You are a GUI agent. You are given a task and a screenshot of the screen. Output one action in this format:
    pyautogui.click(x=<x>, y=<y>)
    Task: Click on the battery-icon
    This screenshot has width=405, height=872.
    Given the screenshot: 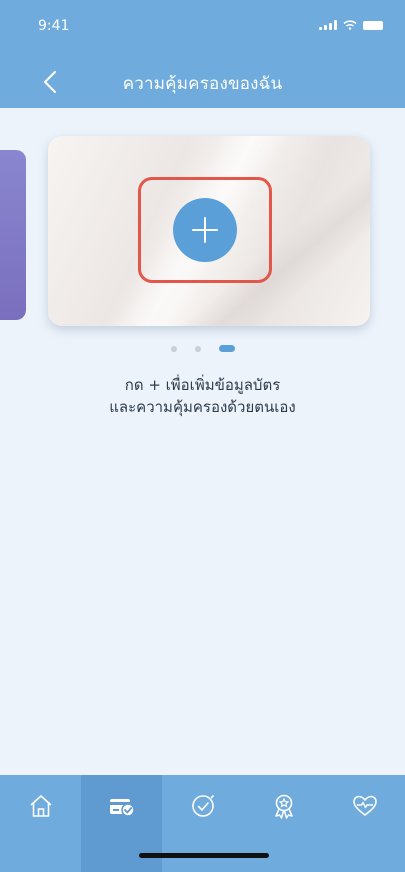 What is the action you would take?
    pyautogui.click(x=373, y=25)
    